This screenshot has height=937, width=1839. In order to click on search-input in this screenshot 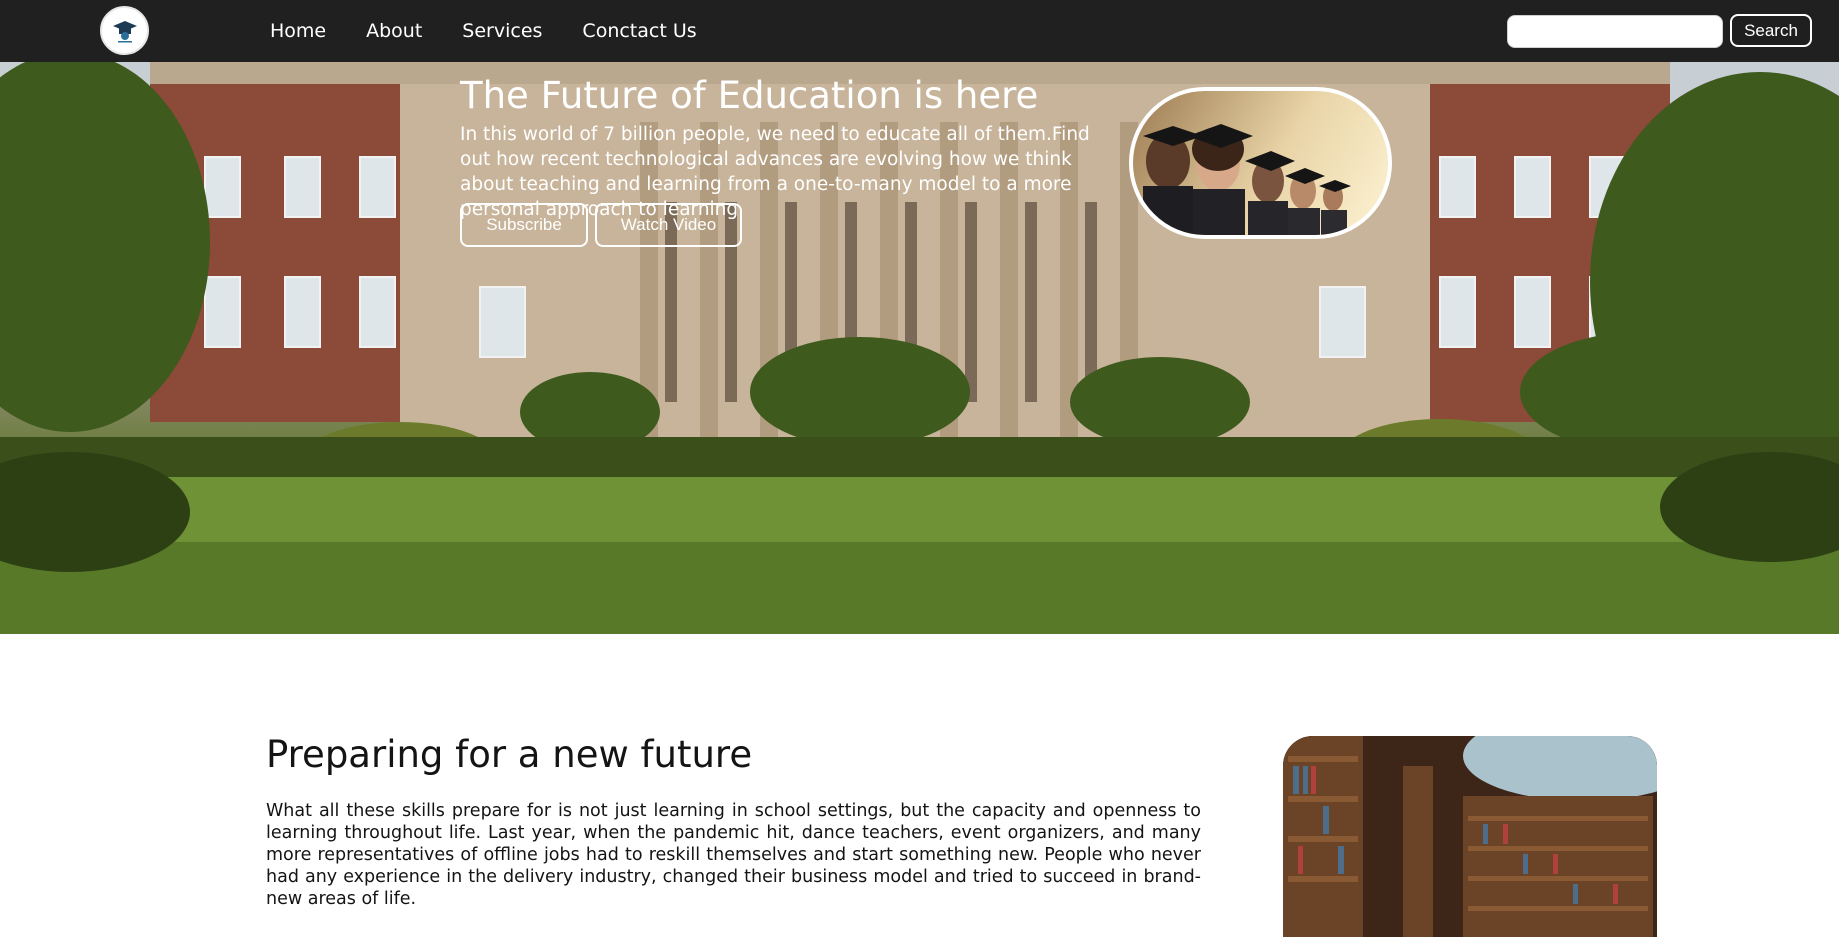, I will do `click(1615, 31)`.